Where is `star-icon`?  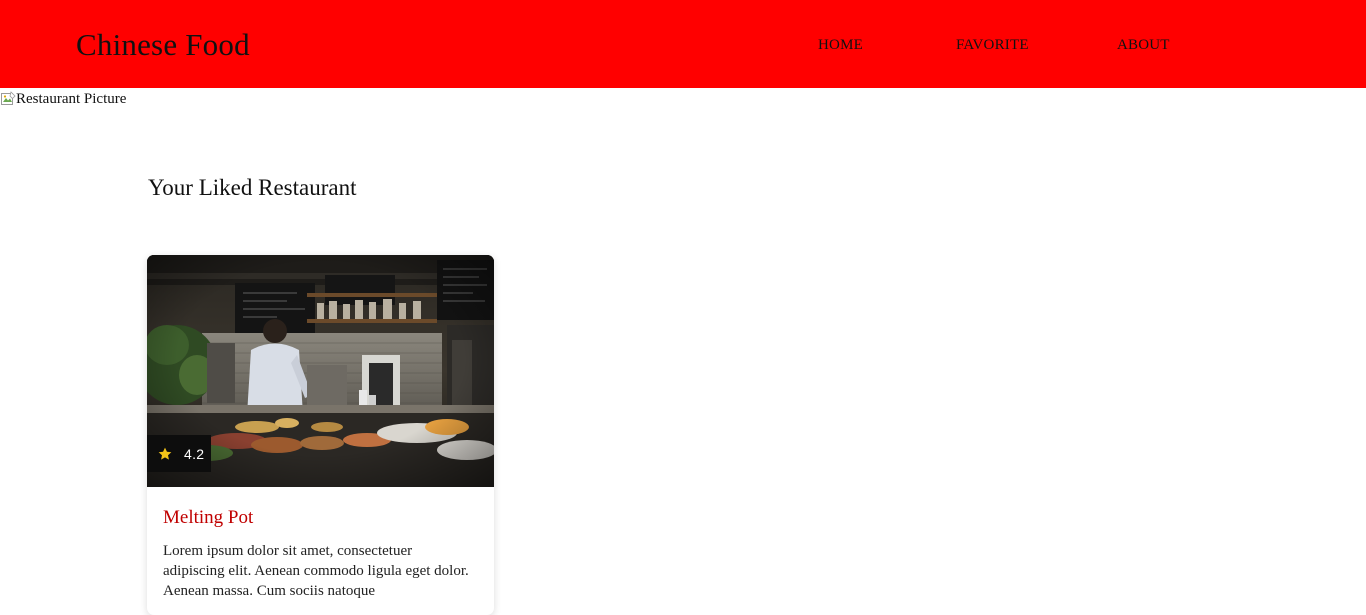 star-icon is located at coordinates (165, 453).